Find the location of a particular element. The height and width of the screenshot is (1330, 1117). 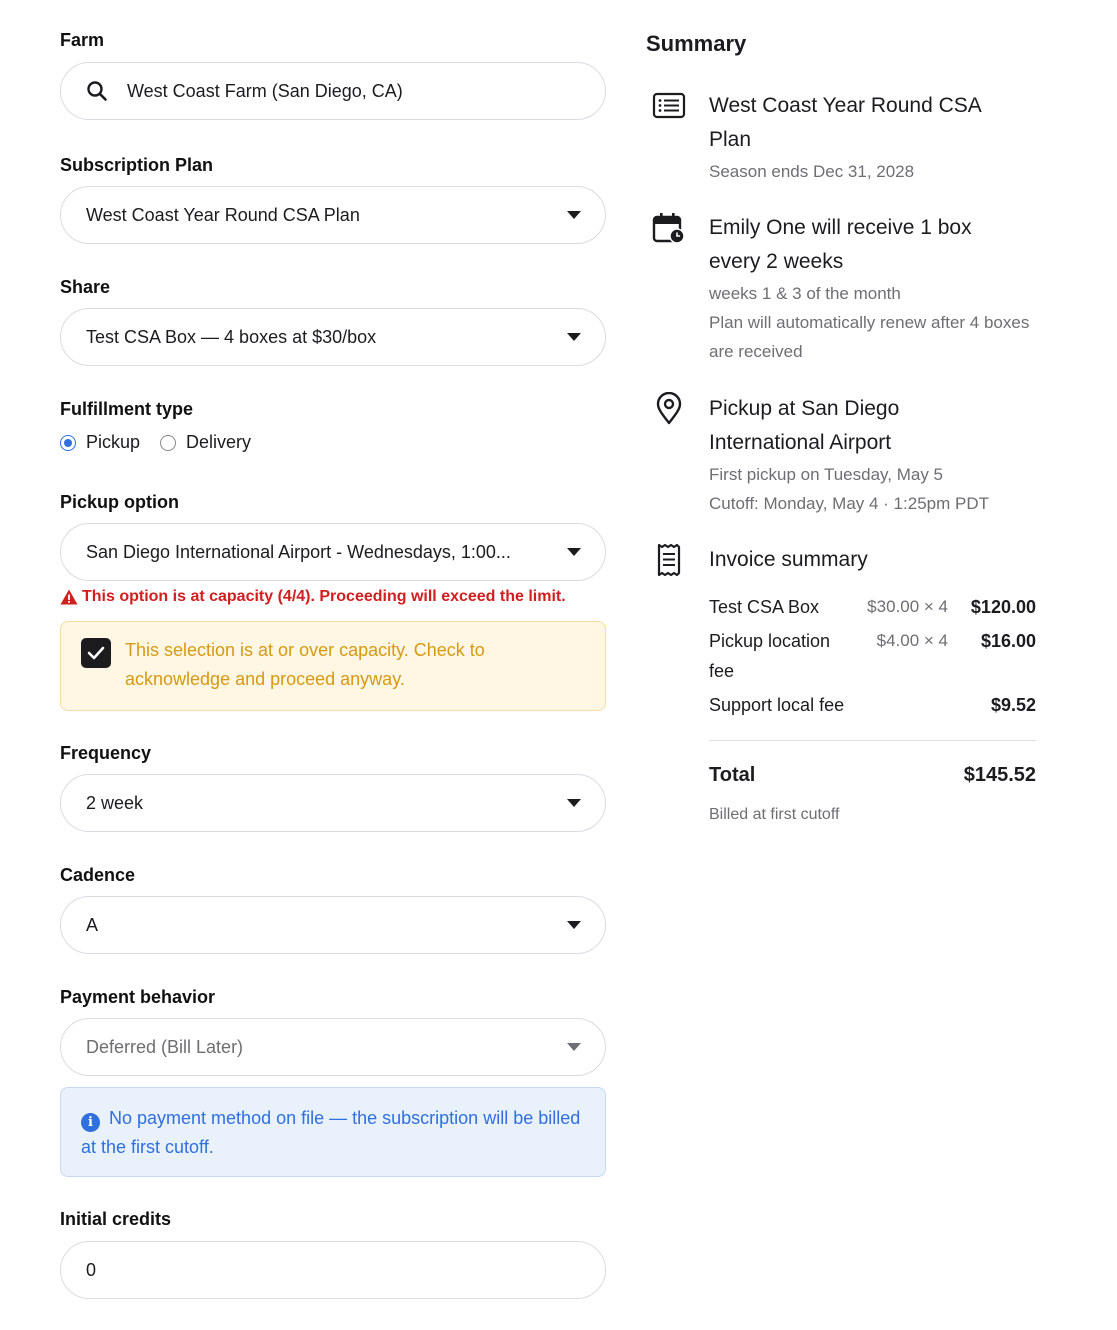

total-label: Total is located at coordinates (732, 775).